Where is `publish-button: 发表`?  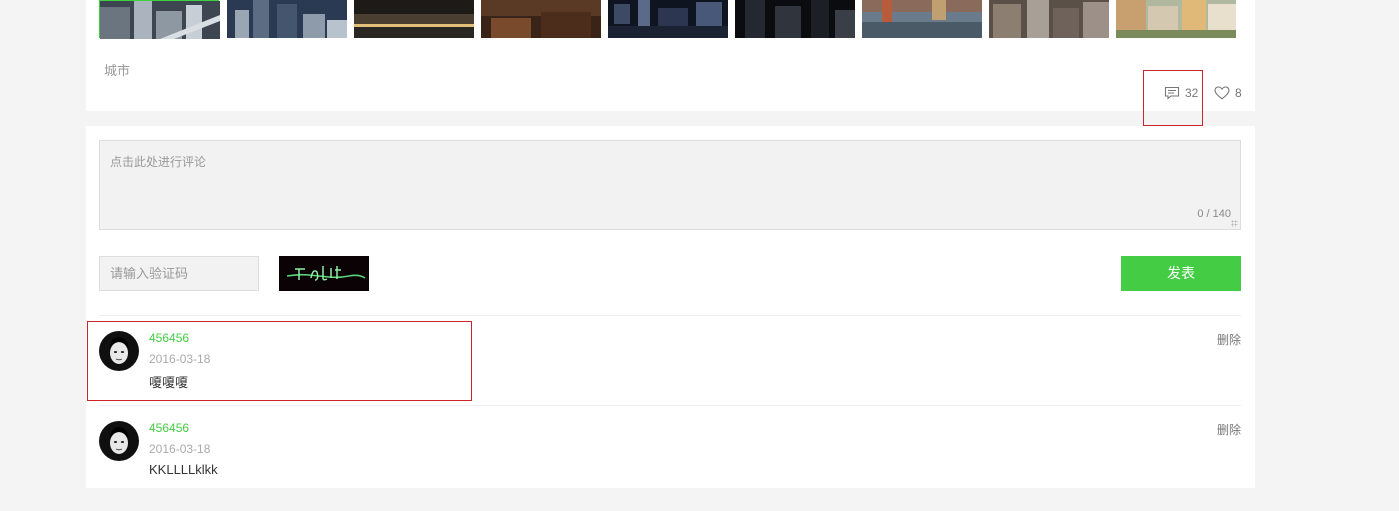
publish-button: 发表 is located at coordinates (1181, 273).